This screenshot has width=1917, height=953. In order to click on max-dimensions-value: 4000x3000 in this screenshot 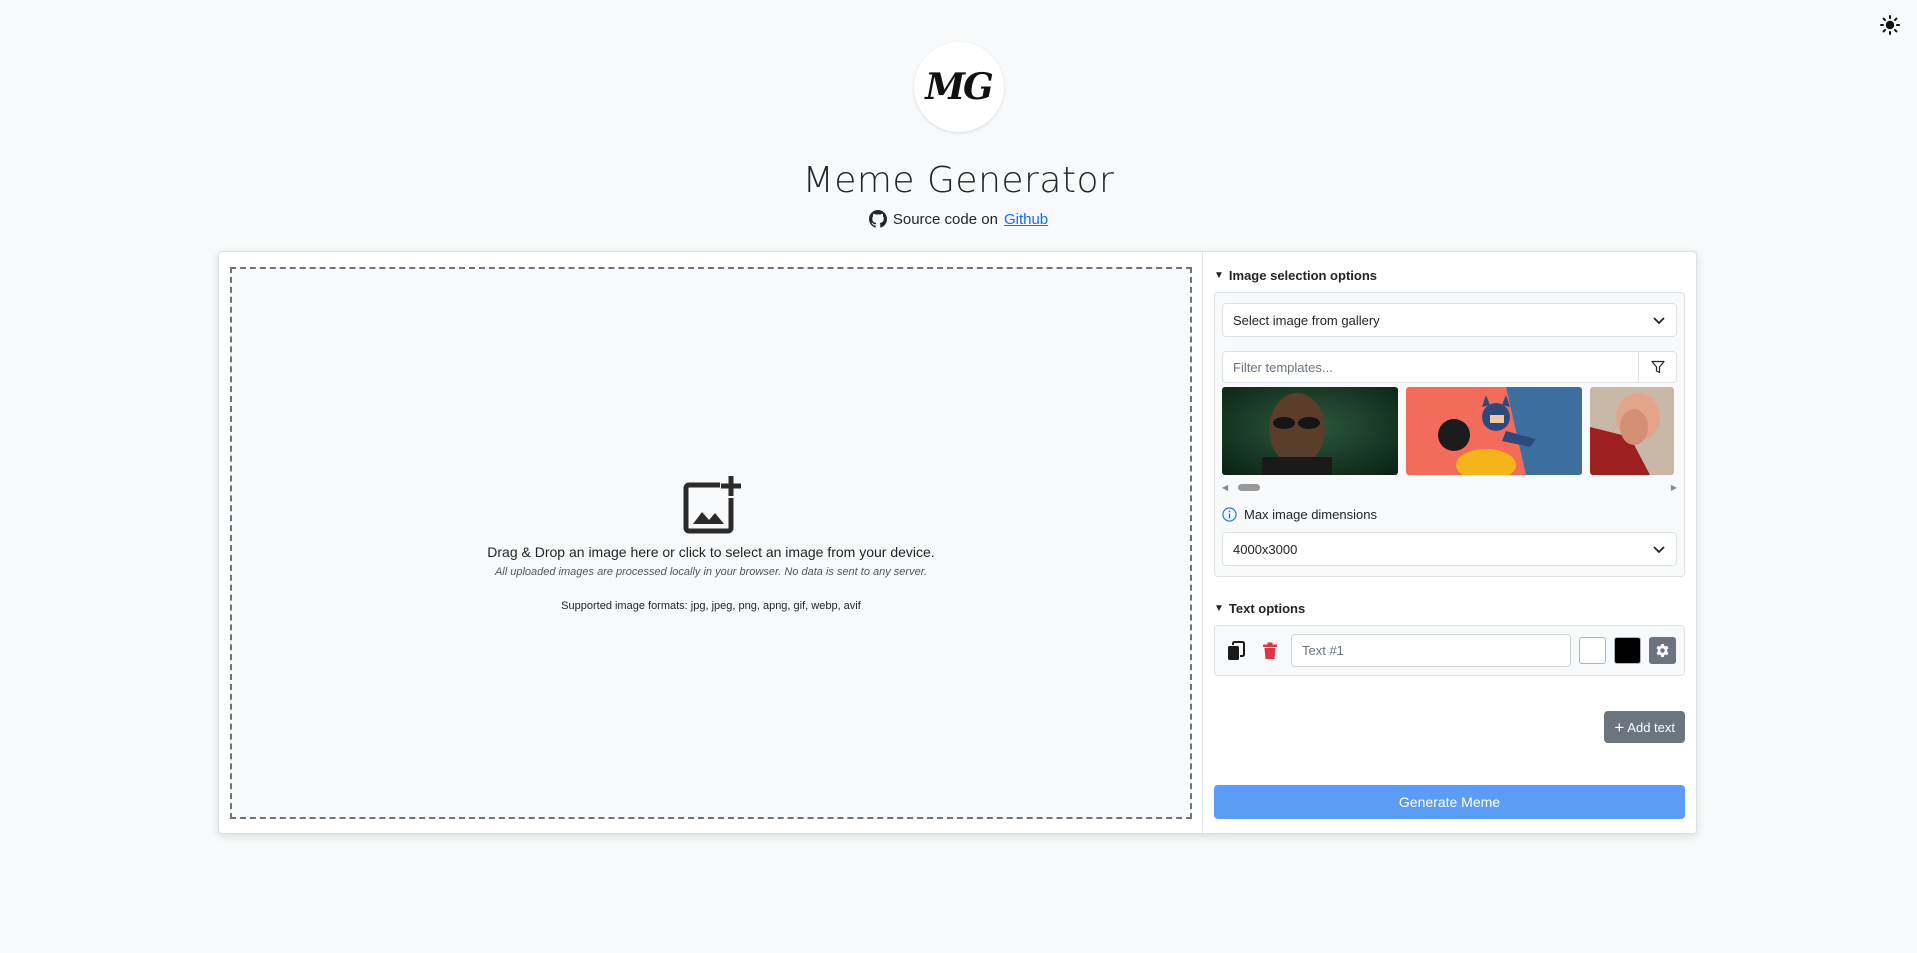, I will do `click(1265, 549)`.